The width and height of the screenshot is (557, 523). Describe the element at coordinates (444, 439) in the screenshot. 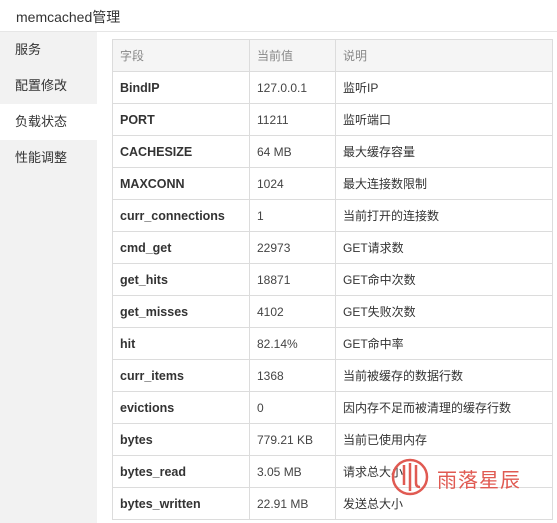

I see `cell-description: 当前已使用内存` at that location.